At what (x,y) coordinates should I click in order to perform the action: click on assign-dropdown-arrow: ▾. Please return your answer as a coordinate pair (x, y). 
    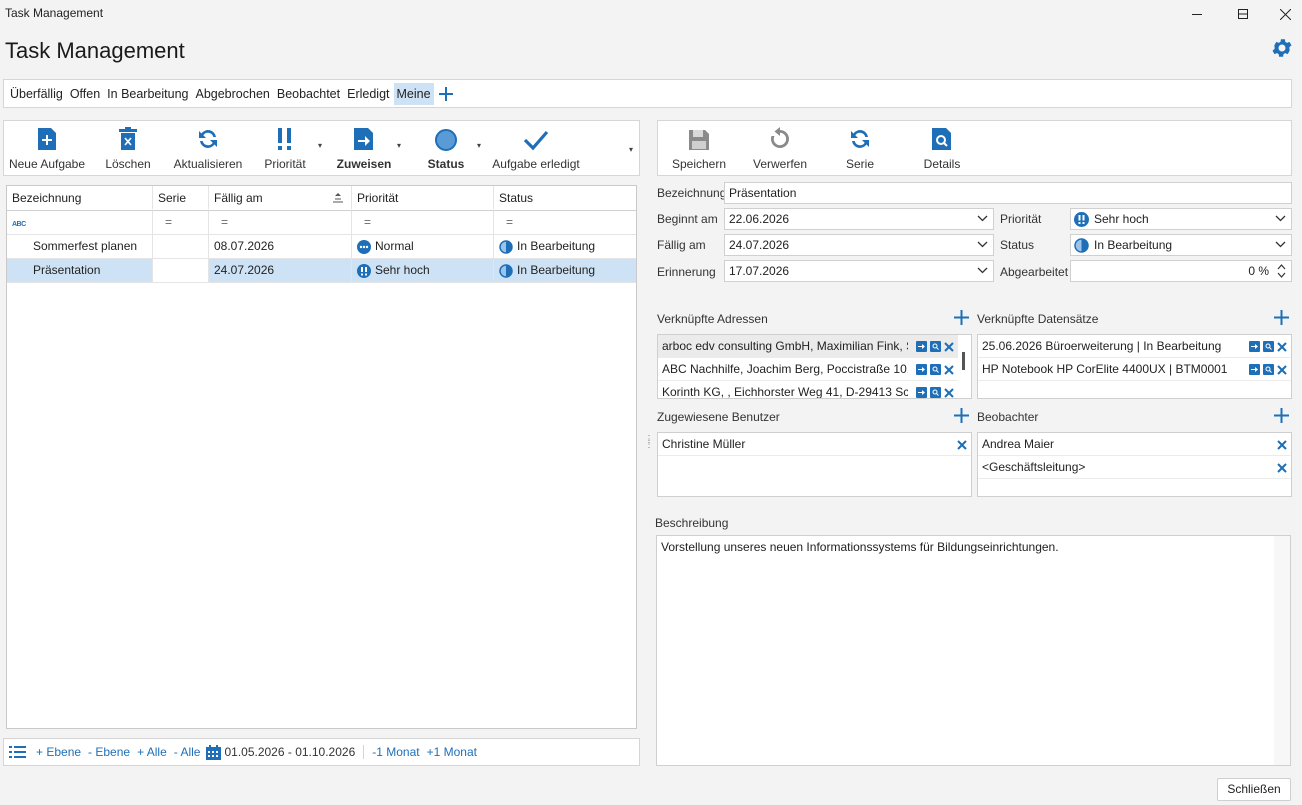
    Looking at the image, I should click on (399, 145).